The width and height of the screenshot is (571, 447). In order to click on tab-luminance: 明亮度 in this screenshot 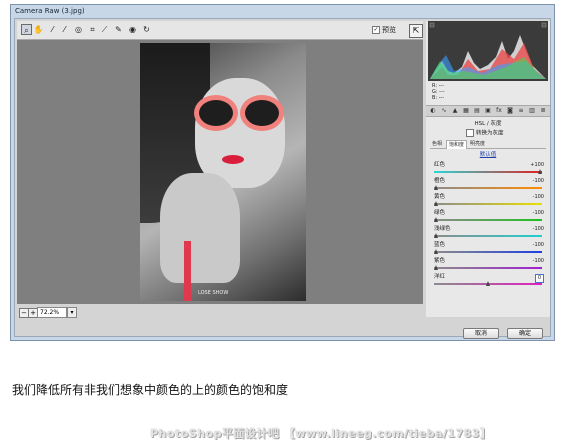, I will do `click(477, 144)`.